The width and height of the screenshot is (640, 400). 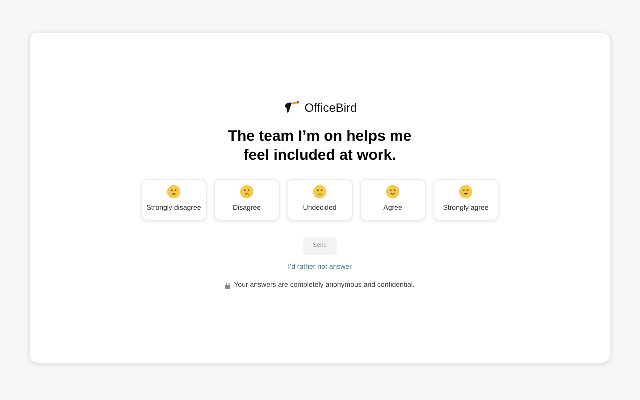 What do you see at coordinates (228, 285) in the screenshot?
I see `lock-icon` at bounding box center [228, 285].